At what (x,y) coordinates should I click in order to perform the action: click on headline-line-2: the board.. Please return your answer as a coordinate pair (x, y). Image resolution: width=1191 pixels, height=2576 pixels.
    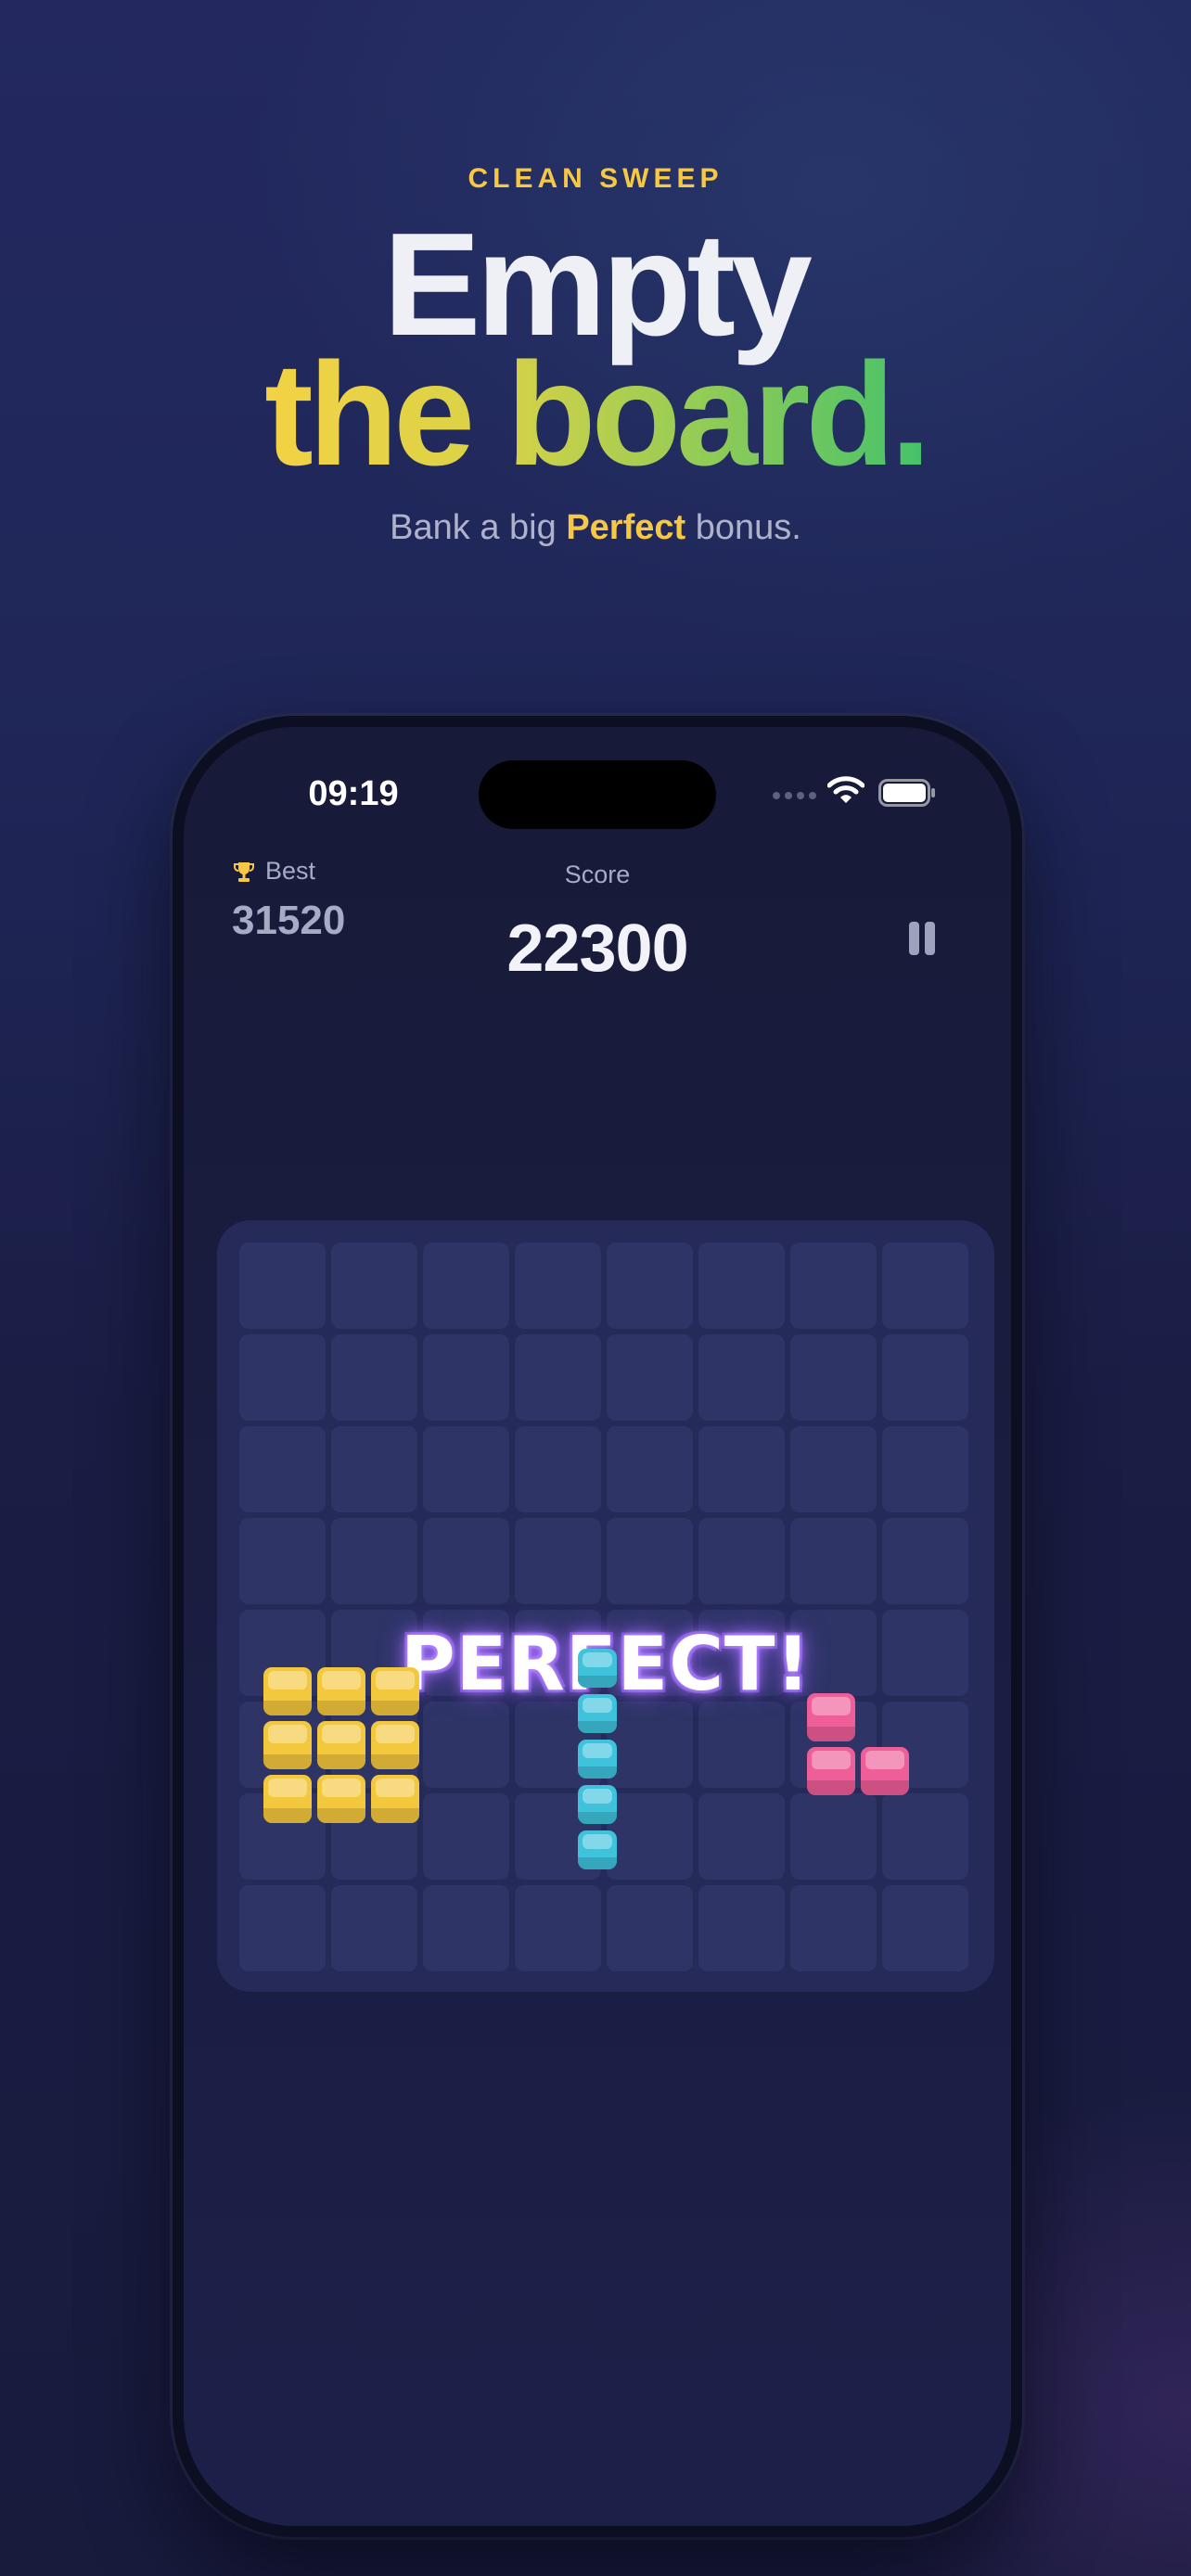
    Looking at the image, I should click on (595, 415).